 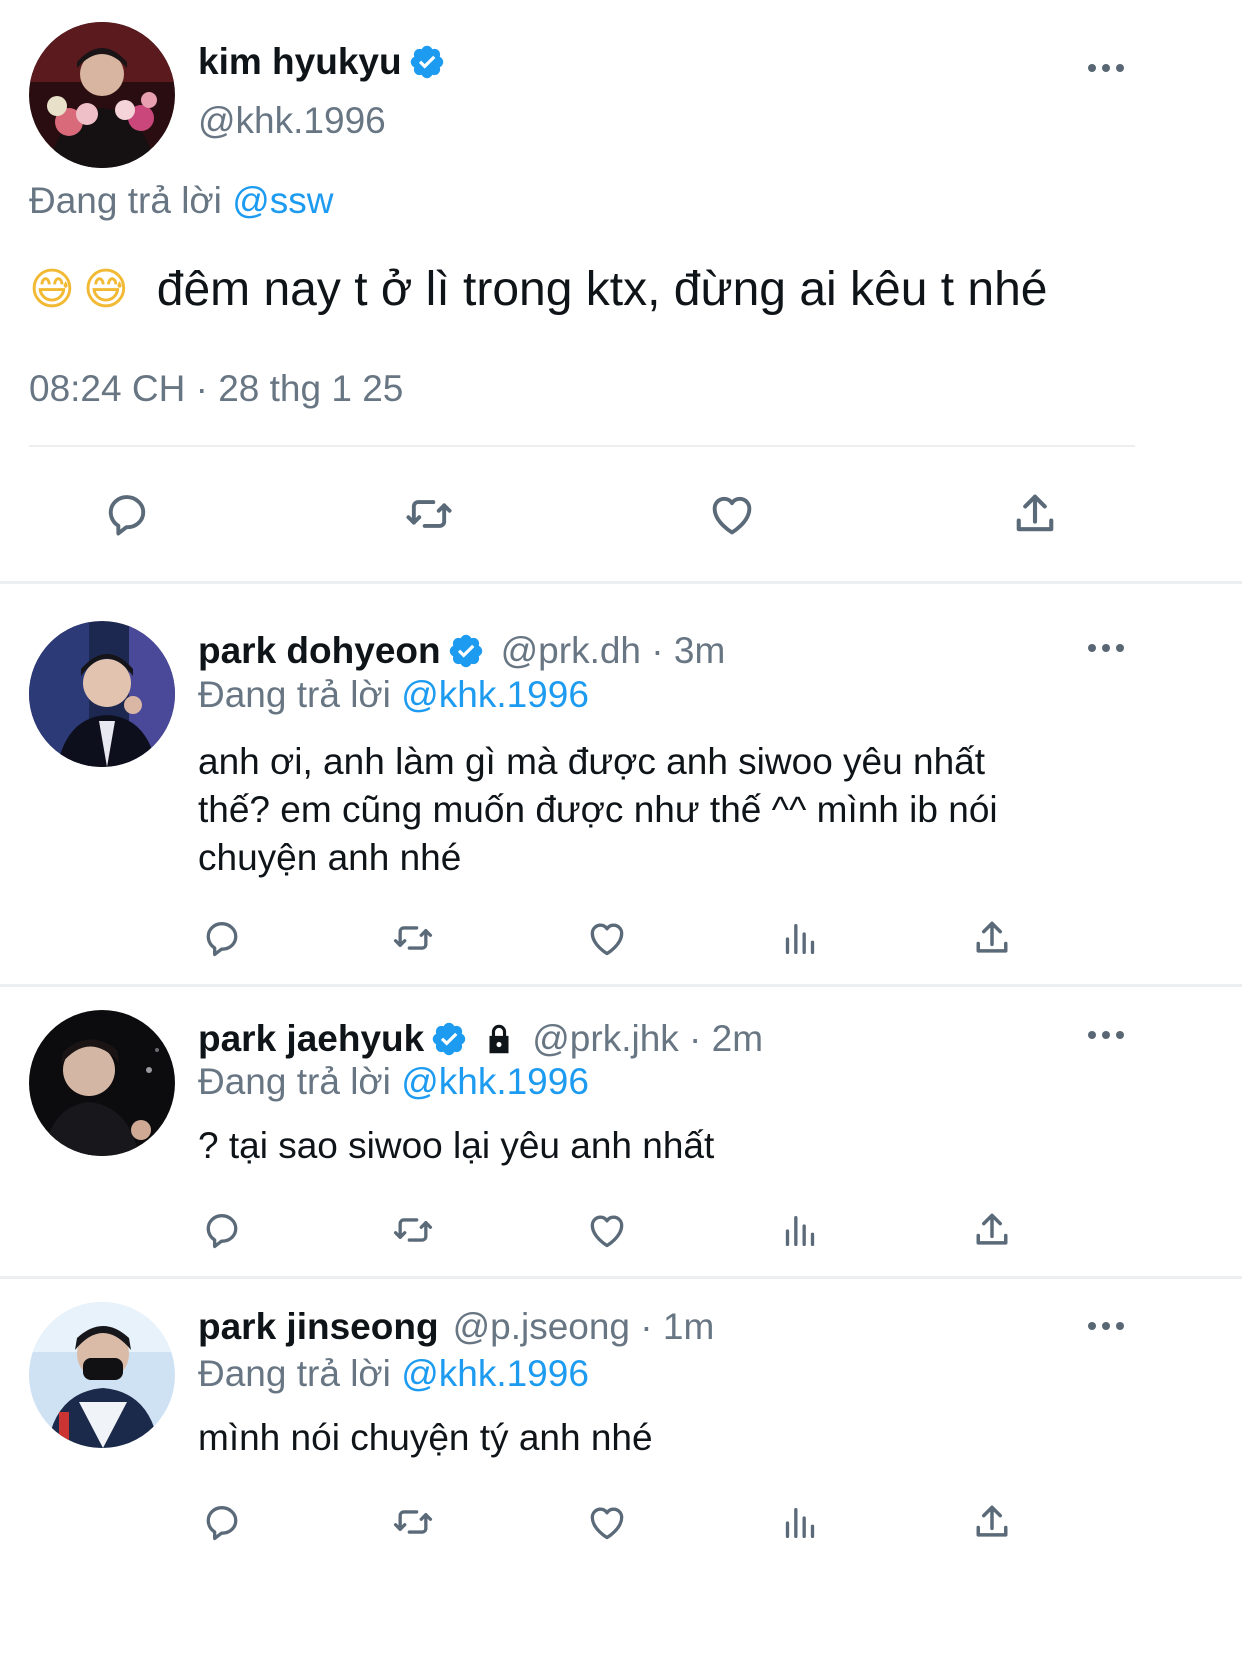 What do you see at coordinates (613, 651) in the screenshot?
I see `handle-and-time: @prk.dh · 3m` at bounding box center [613, 651].